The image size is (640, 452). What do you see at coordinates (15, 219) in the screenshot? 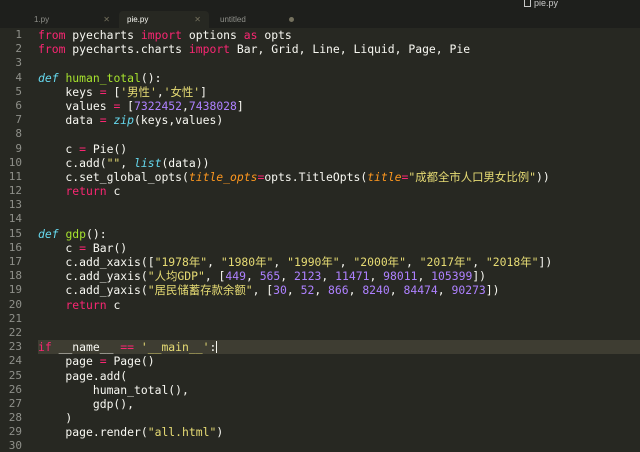
I see `line-number: 14` at bounding box center [15, 219].